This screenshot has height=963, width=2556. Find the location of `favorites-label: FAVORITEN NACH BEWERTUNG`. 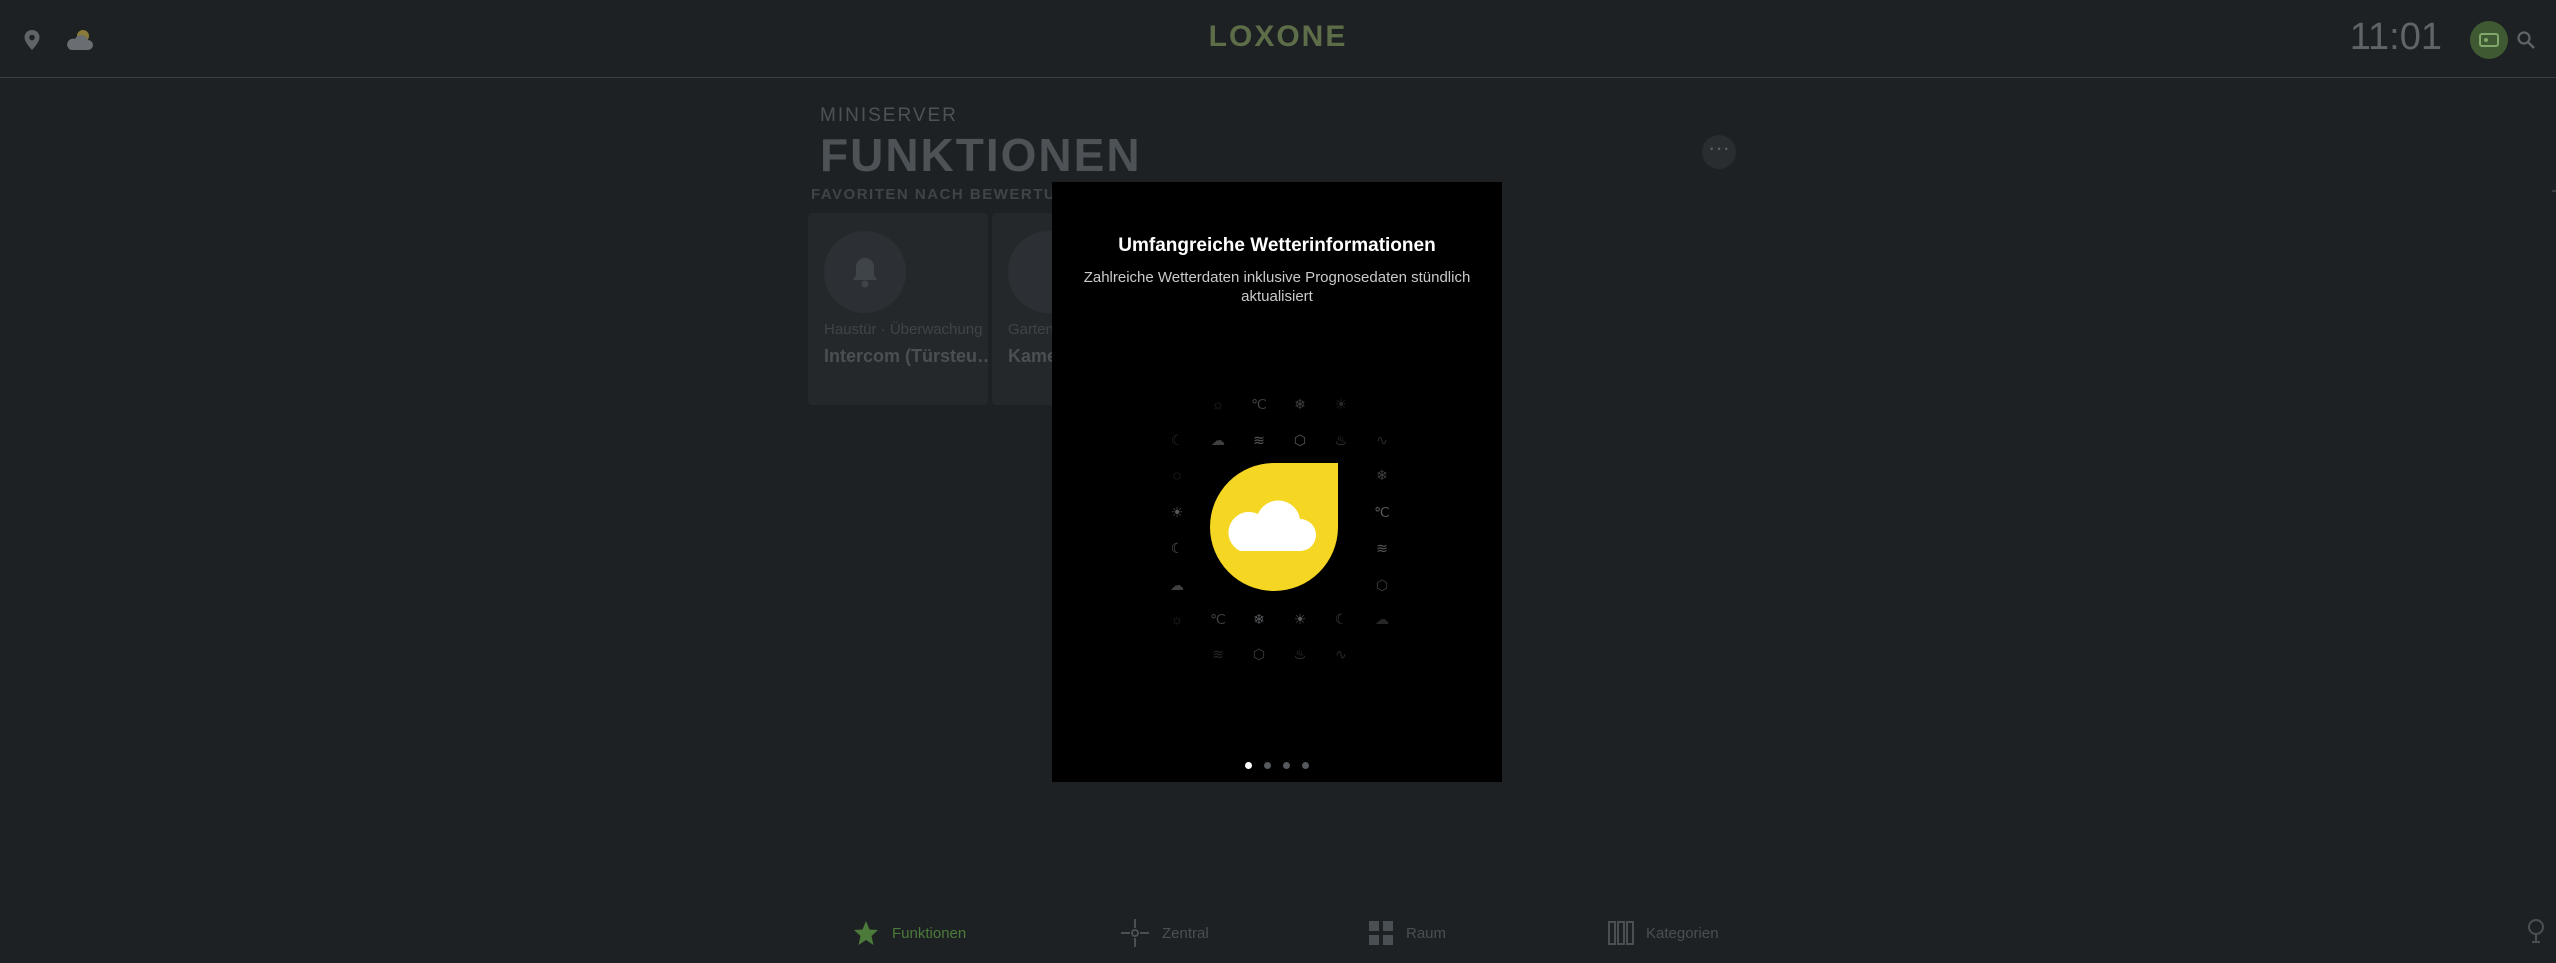

favorites-label: FAVORITEN NACH BEWERTUNG is located at coordinates (946, 194).